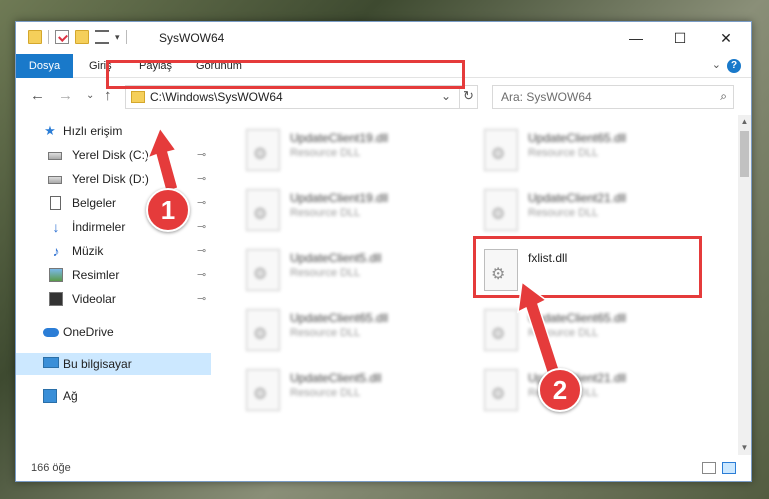 This screenshot has height=499, width=769. Describe the element at coordinates (51, 468) in the screenshot. I see `item-count: 166 öğe` at that location.